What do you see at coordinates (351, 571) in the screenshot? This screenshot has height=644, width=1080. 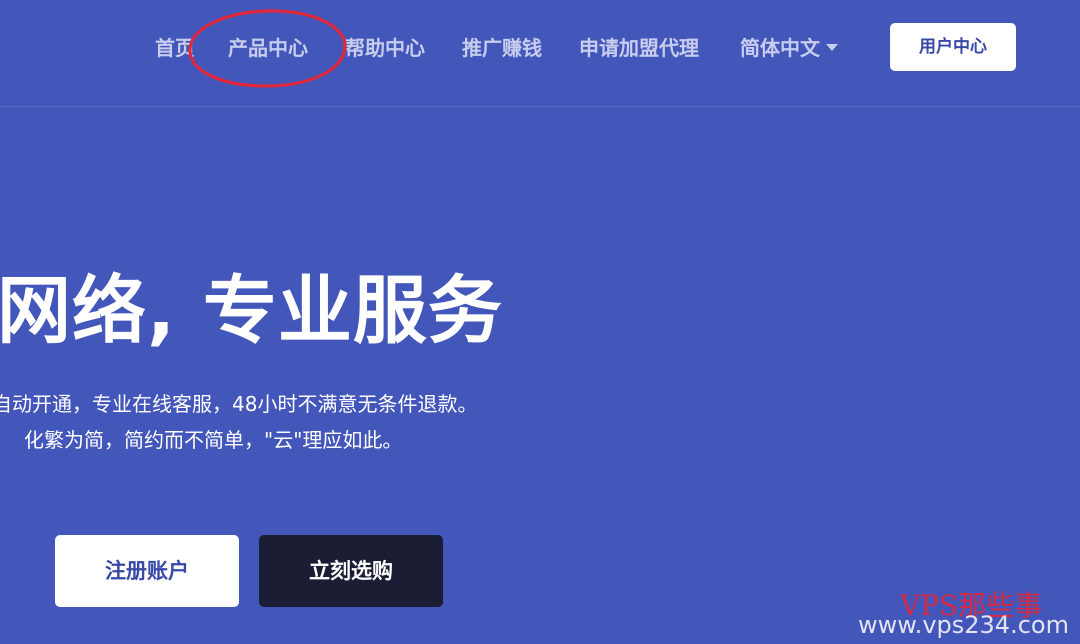 I see `buy-now-button: 立刻选购` at bounding box center [351, 571].